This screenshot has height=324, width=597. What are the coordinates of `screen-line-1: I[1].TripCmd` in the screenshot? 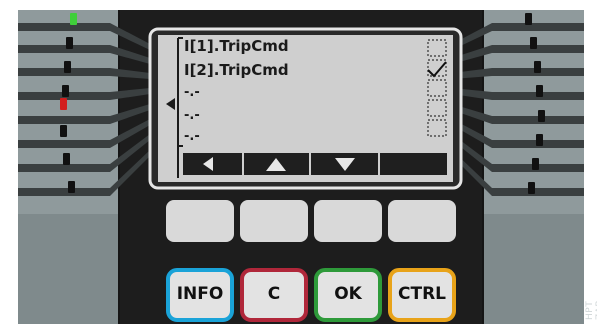 It's located at (236, 46).